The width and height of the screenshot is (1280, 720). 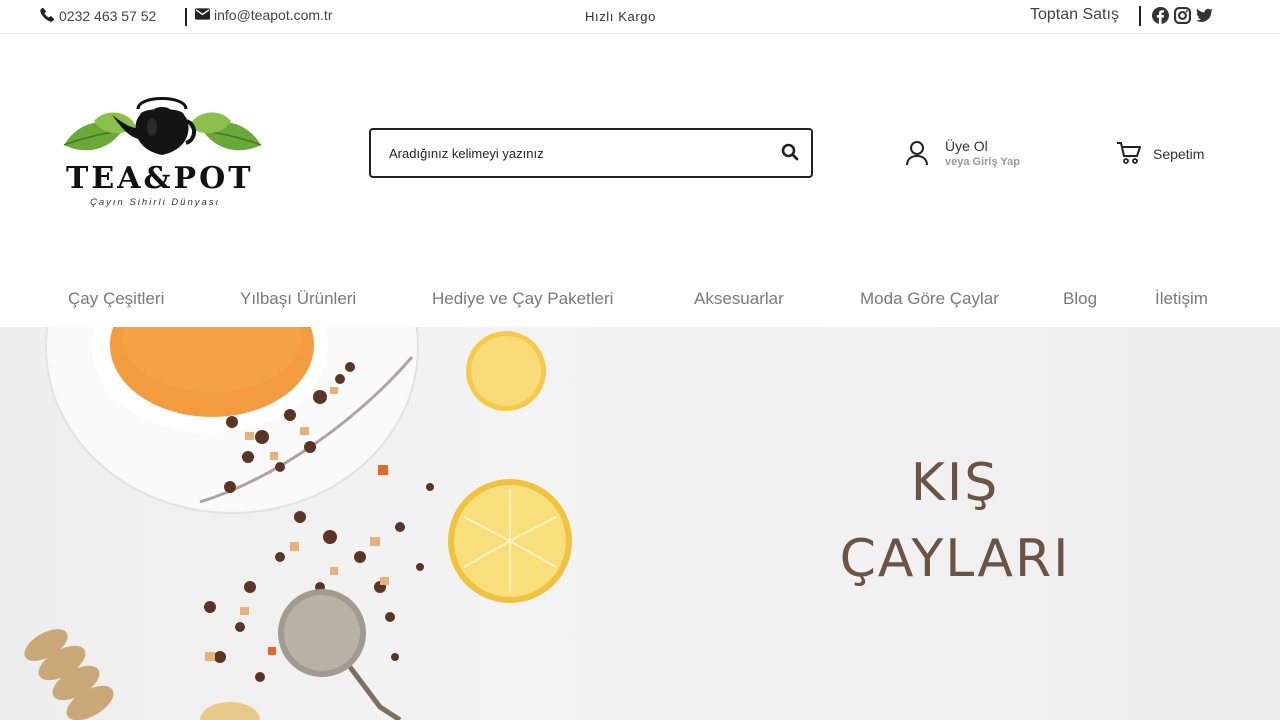 I want to click on hero-title-line2: ÇAYLARI, so click(x=955, y=559).